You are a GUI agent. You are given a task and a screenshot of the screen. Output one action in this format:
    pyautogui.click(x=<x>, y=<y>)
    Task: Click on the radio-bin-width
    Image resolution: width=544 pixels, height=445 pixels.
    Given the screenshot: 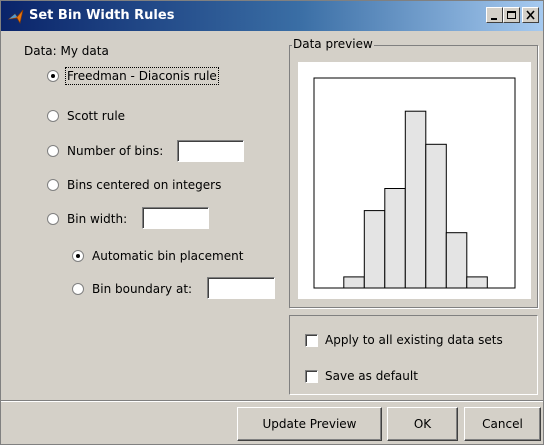 What is the action you would take?
    pyautogui.click(x=53, y=219)
    